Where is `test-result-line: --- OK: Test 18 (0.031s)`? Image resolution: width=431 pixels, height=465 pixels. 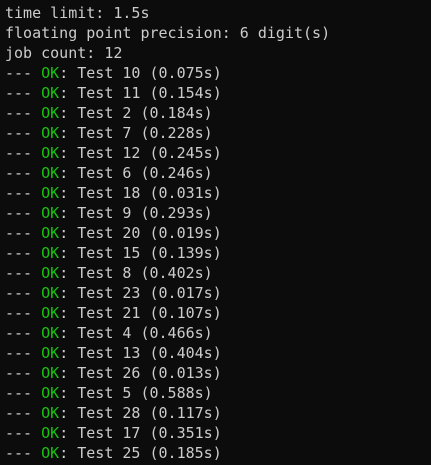 test-result-line: --- OK: Test 18 (0.031s) is located at coordinates (167, 193).